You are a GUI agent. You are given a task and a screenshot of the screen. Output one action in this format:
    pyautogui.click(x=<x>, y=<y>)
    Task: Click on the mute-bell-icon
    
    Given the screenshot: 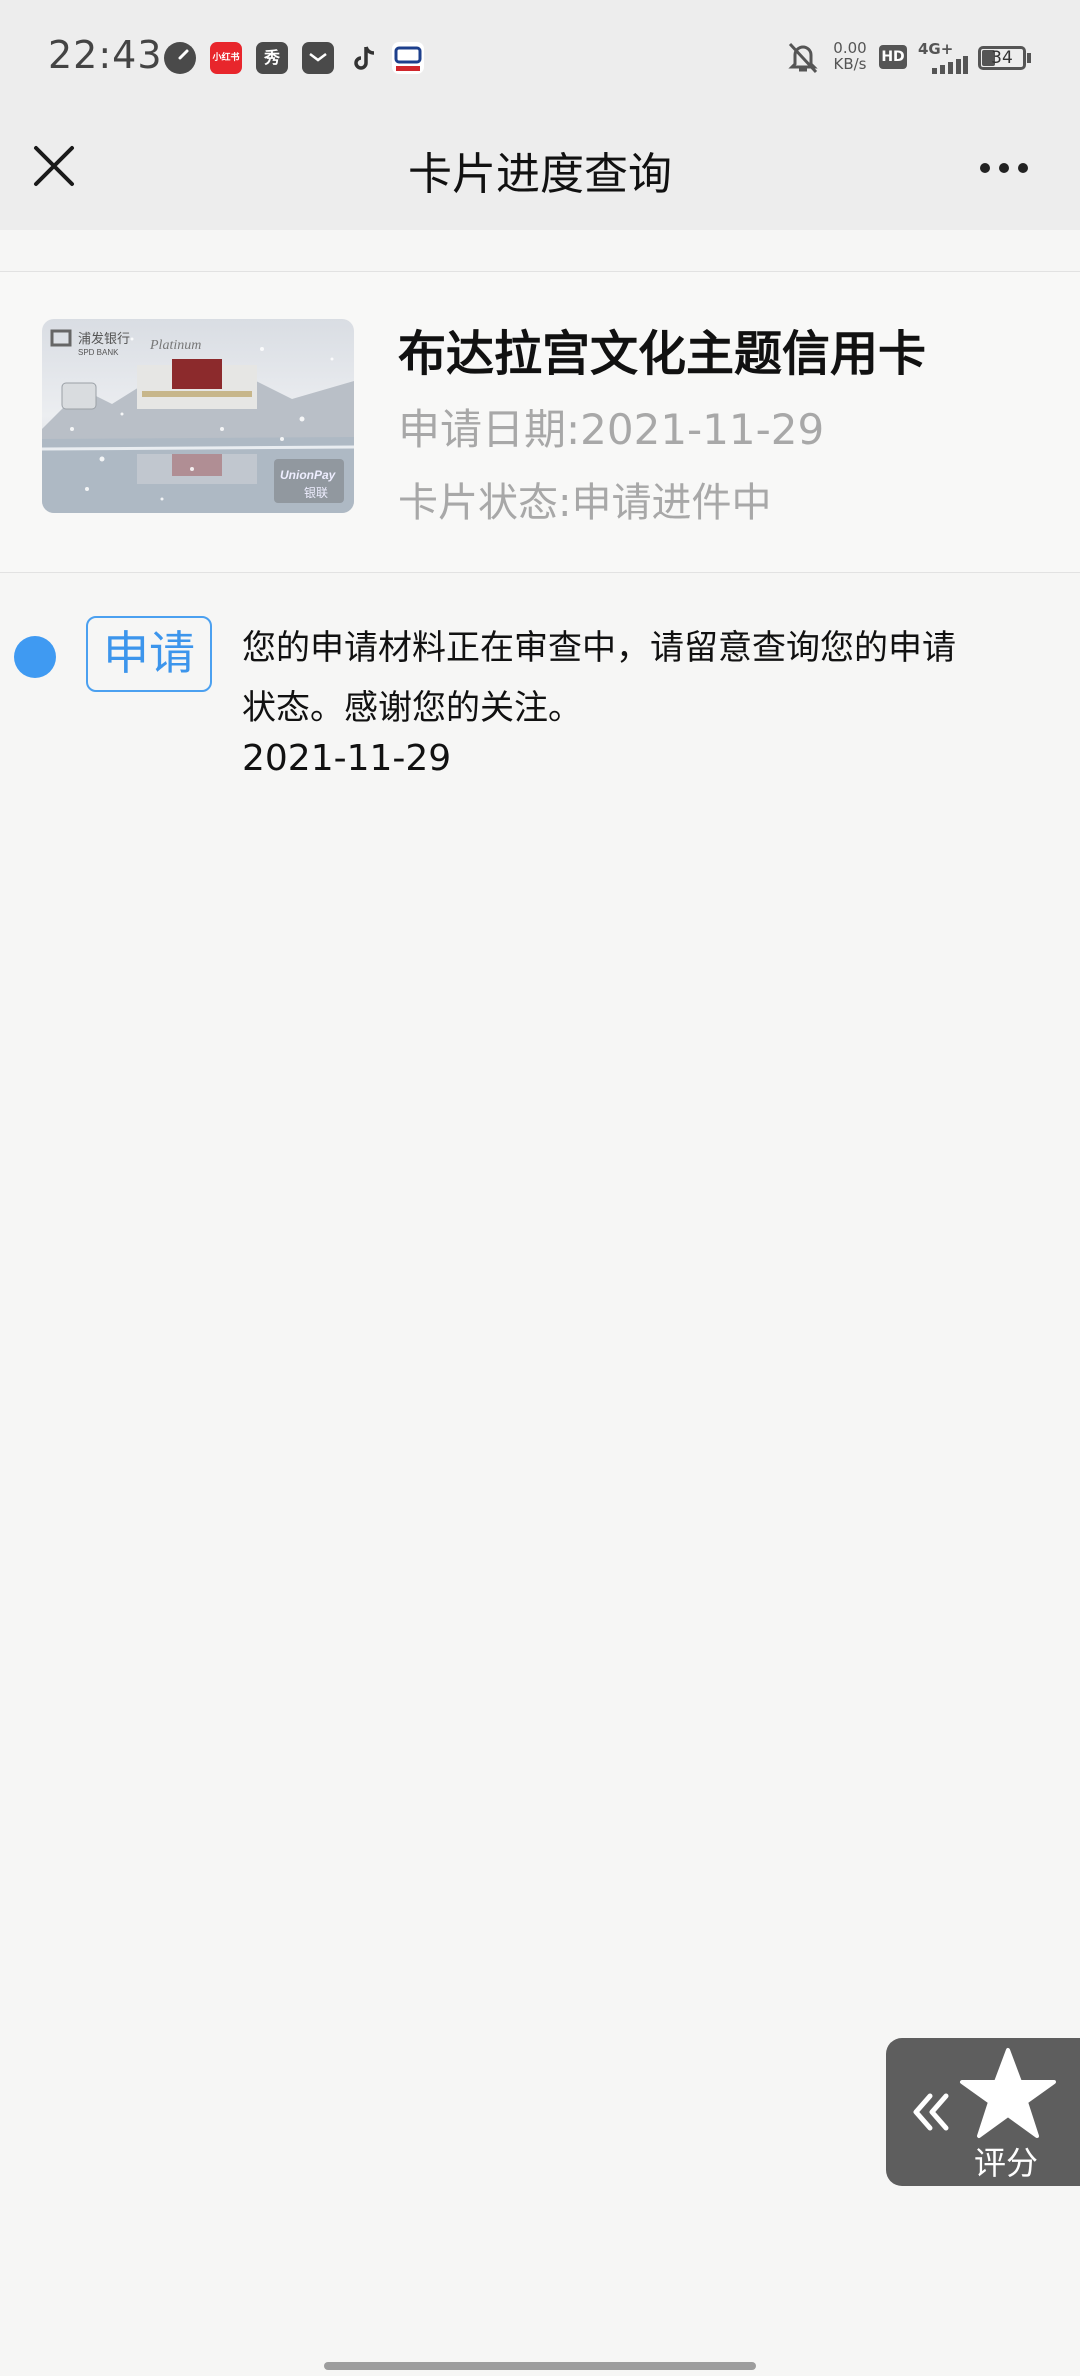 What is the action you would take?
    pyautogui.click(x=803, y=58)
    